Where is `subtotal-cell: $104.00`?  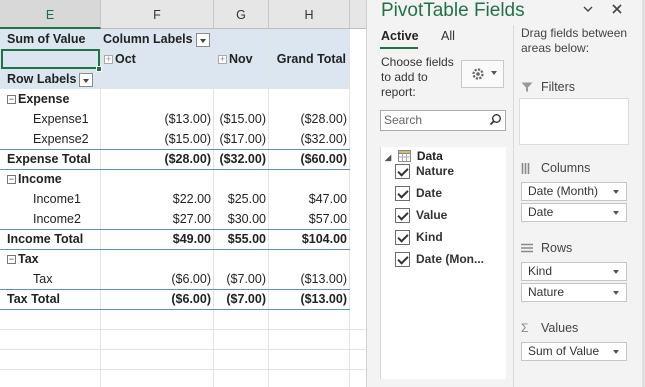
subtotal-cell: $104.00 is located at coordinates (309, 239).